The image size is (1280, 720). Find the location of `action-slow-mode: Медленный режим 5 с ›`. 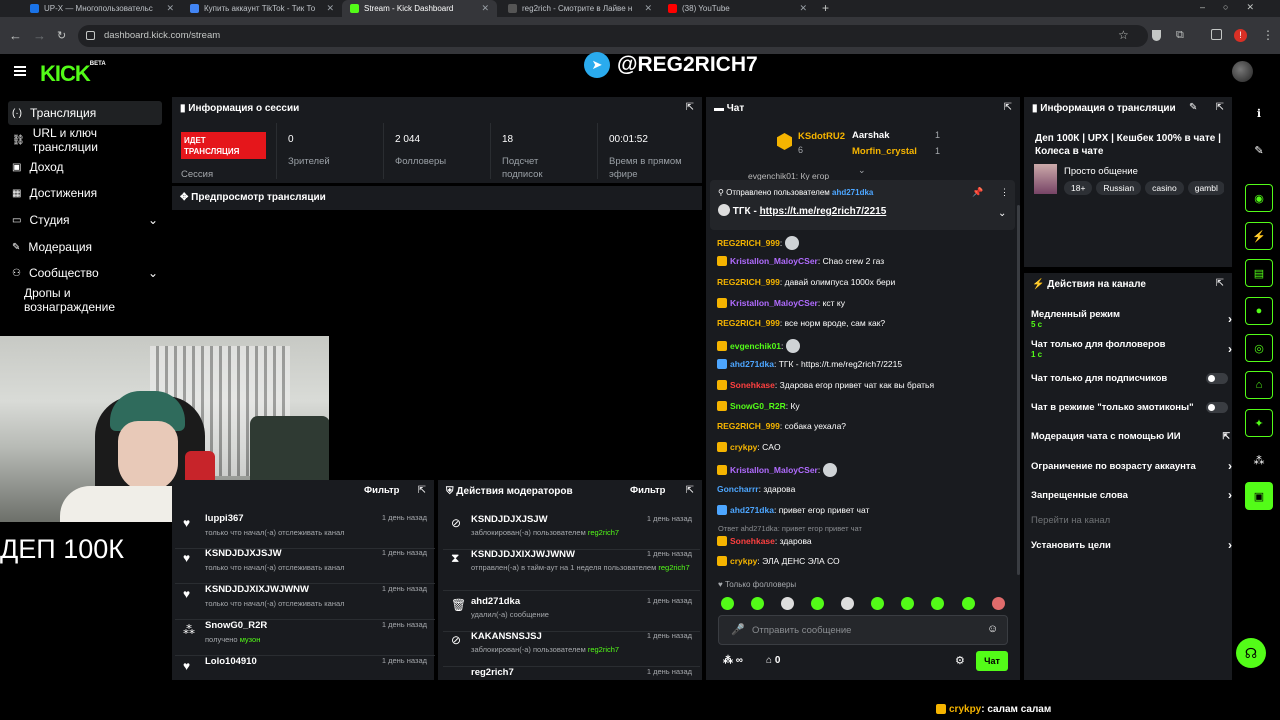

action-slow-mode: Медленный режим 5 с › is located at coordinates (1131, 319).